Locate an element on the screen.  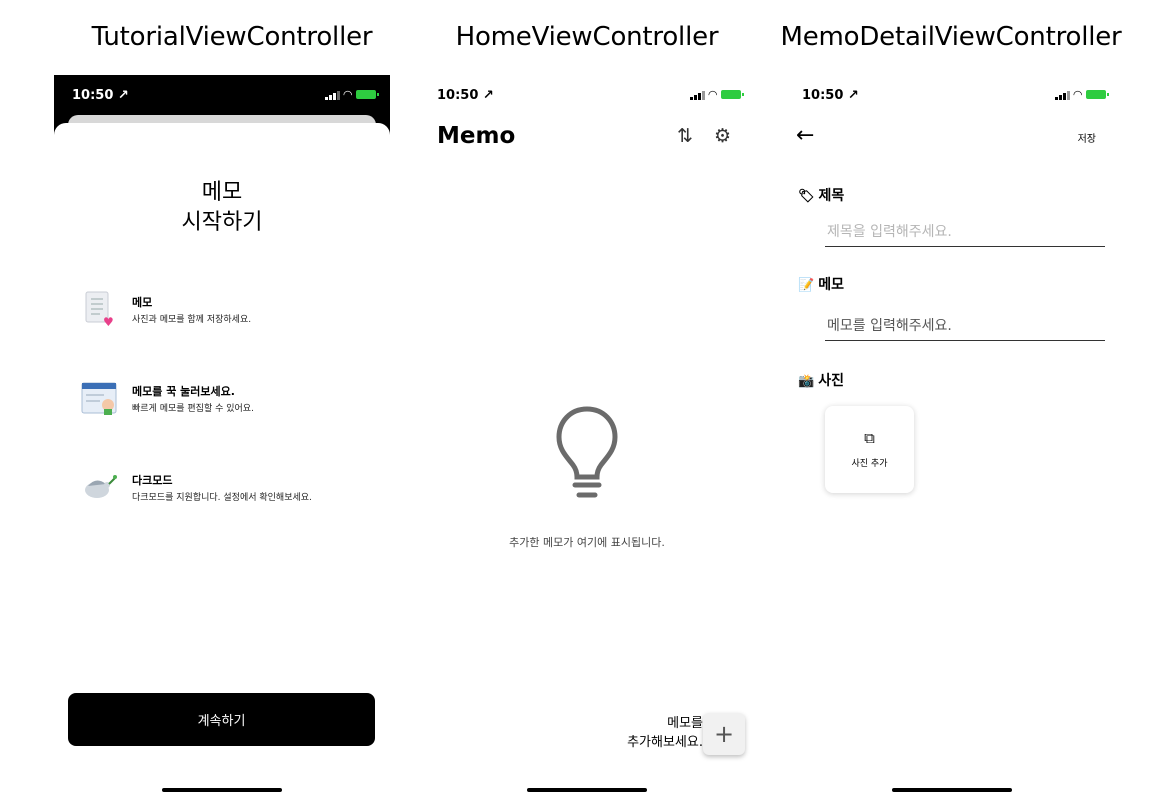
lightbulb-icon is located at coordinates (587, 457).